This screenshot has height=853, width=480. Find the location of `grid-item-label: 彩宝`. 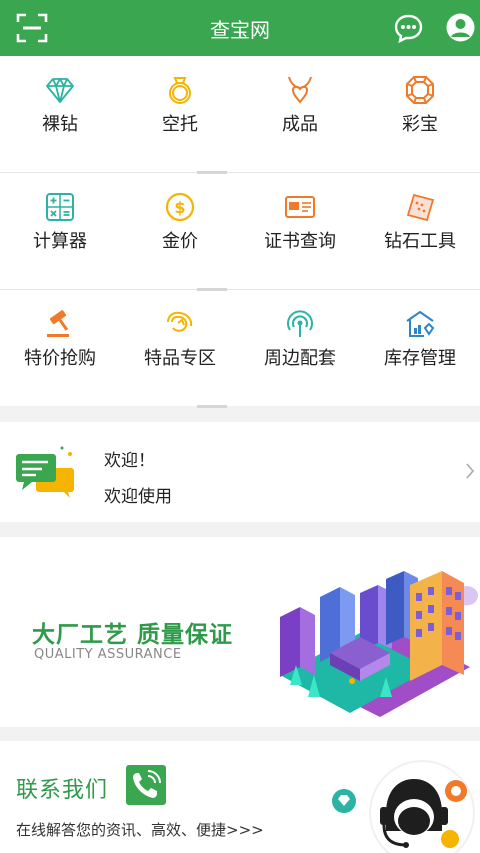

grid-item-label: 彩宝 is located at coordinates (420, 124).